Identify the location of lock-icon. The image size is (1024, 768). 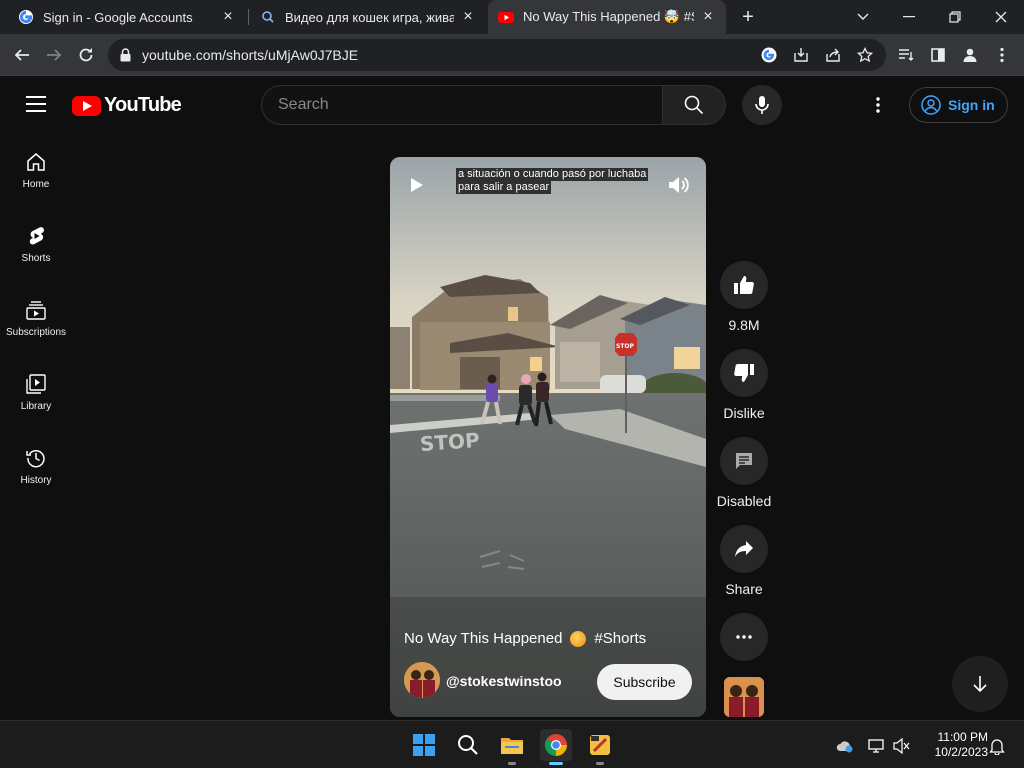
(125, 55).